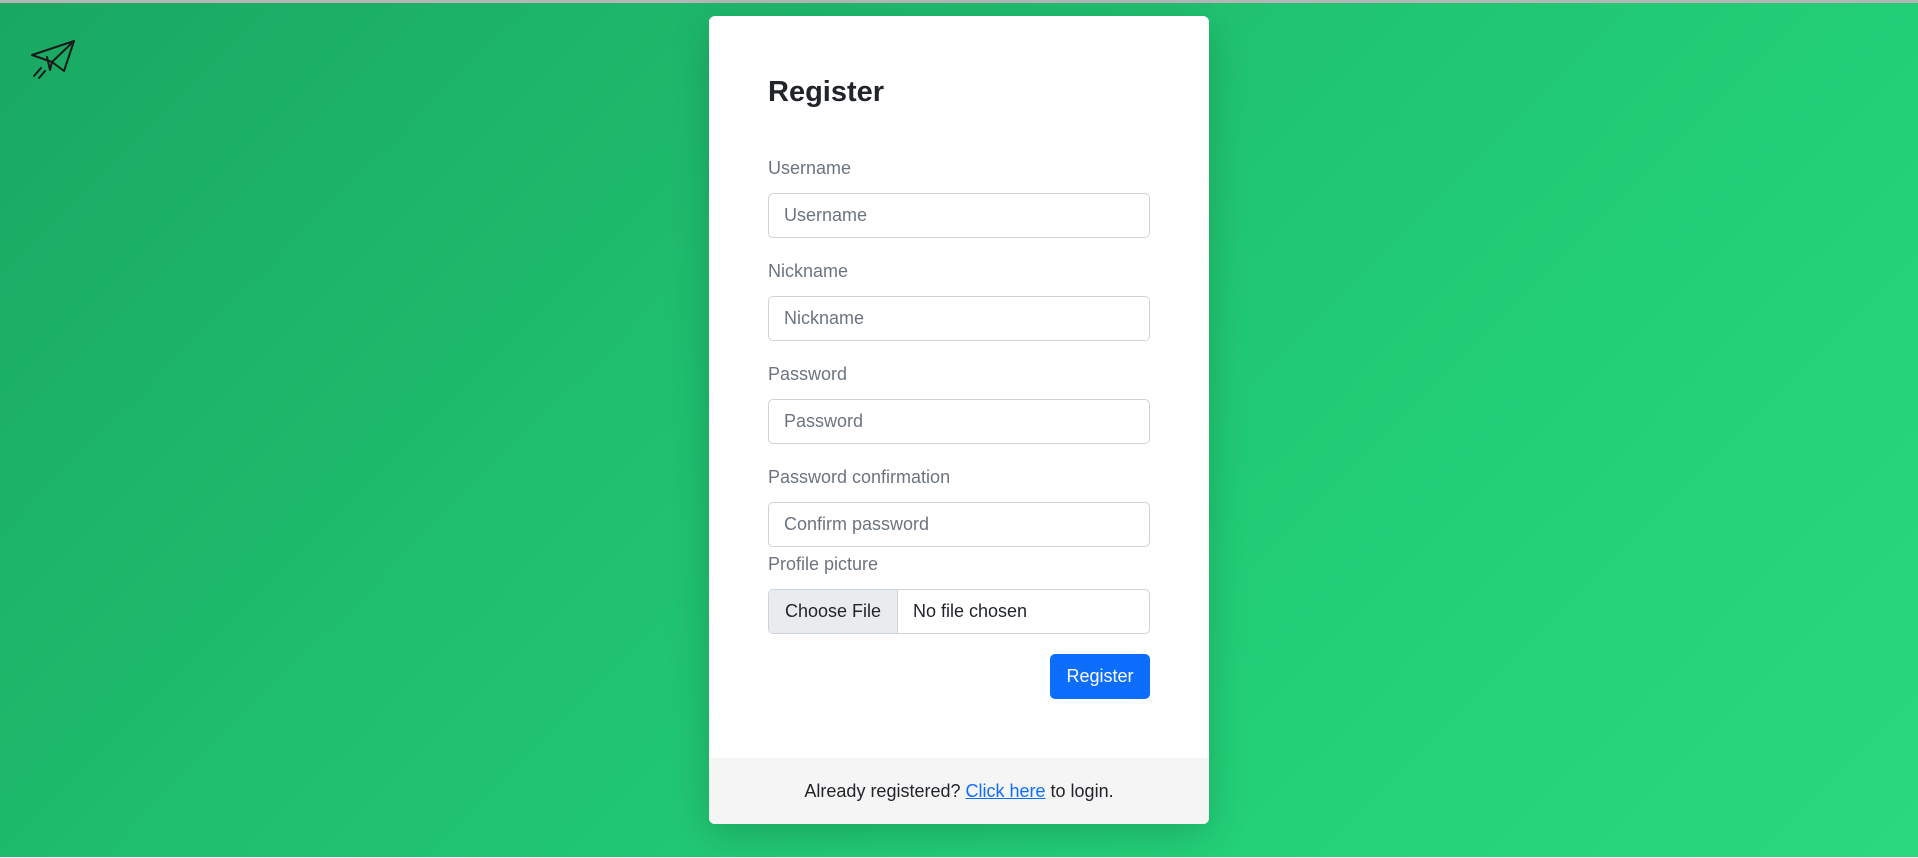 The height and width of the screenshot is (858, 1918). What do you see at coordinates (959, 215) in the screenshot?
I see `username-input` at bounding box center [959, 215].